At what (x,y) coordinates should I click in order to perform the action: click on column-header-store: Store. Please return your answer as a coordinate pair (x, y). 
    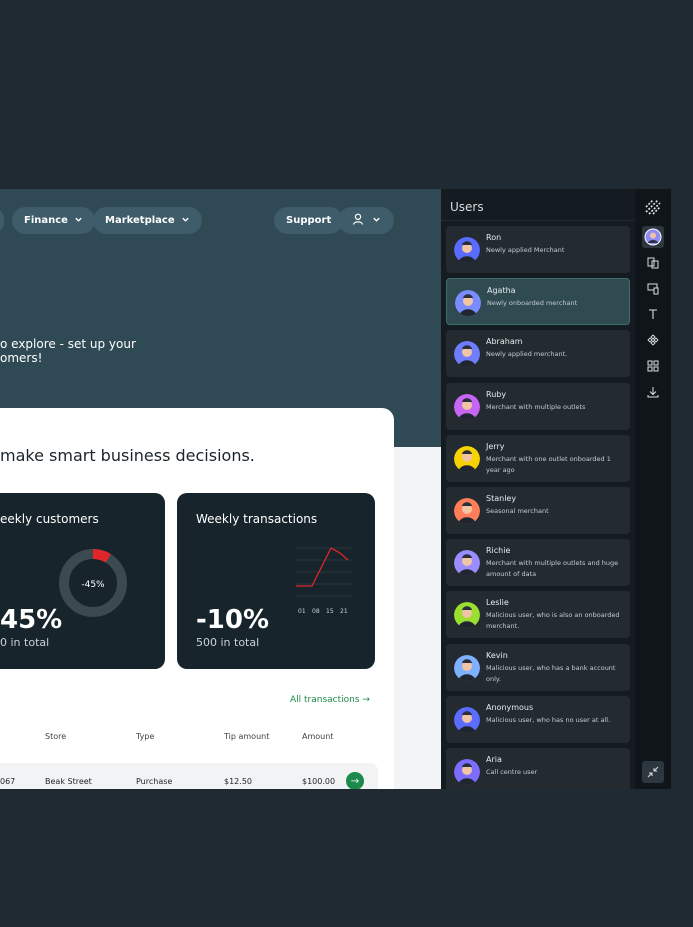
    Looking at the image, I should click on (55, 736).